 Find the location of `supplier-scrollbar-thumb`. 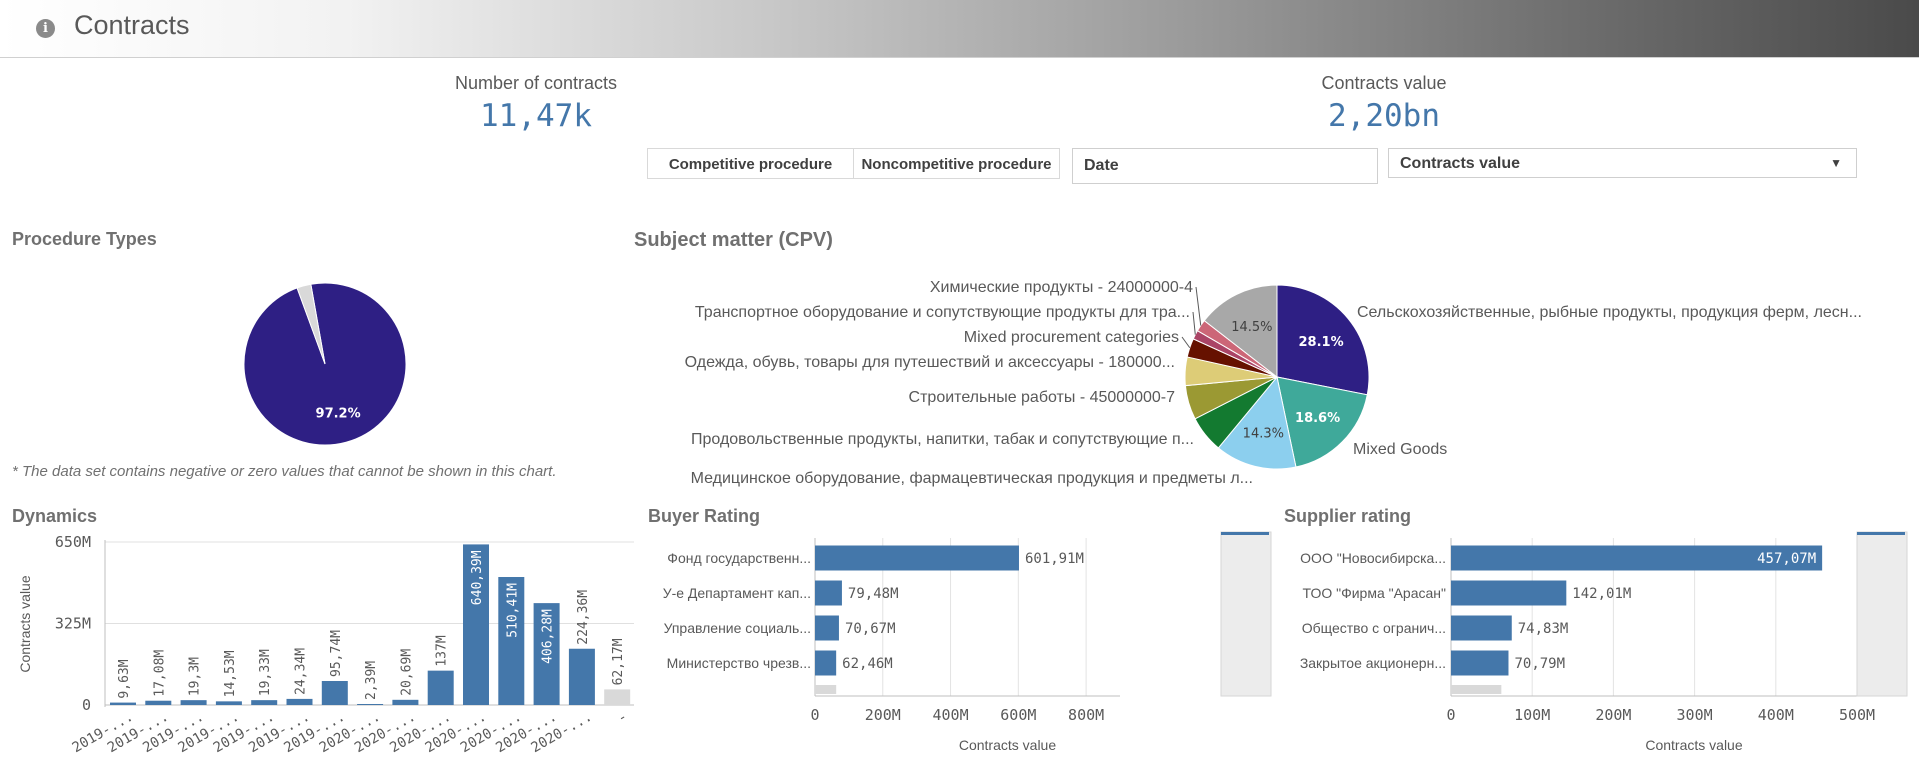

supplier-scrollbar-thumb is located at coordinates (1881, 533).